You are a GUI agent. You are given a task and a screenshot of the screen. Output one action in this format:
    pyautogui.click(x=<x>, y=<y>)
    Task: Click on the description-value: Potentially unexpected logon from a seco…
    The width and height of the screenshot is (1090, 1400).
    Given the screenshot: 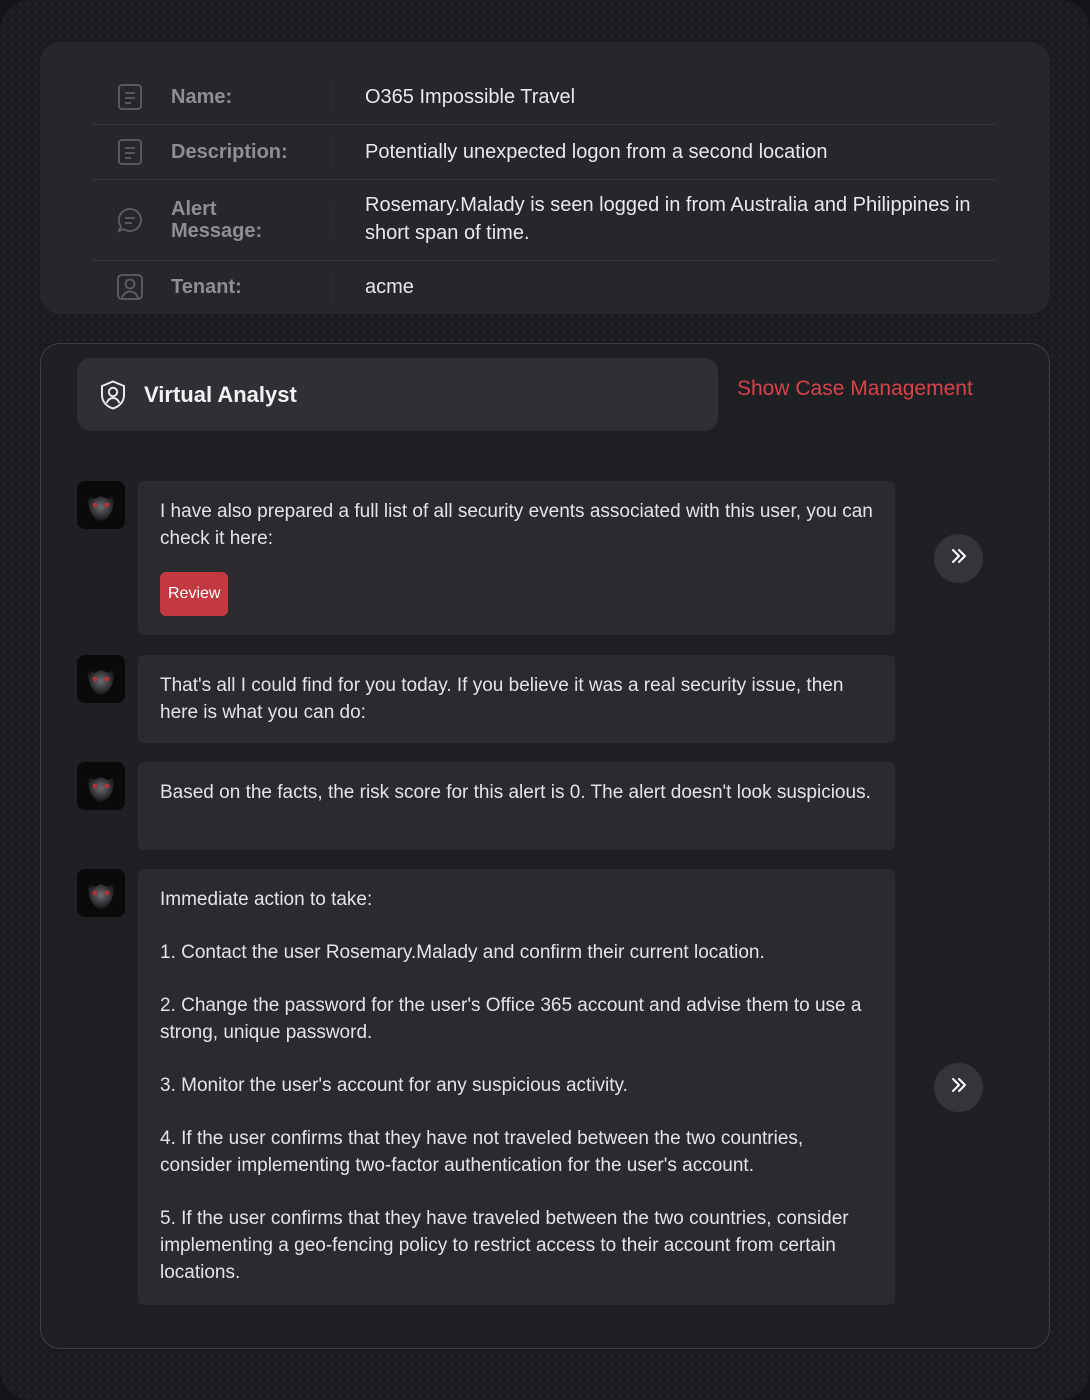 What is the action you would take?
    pyautogui.click(x=596, y=152)
    